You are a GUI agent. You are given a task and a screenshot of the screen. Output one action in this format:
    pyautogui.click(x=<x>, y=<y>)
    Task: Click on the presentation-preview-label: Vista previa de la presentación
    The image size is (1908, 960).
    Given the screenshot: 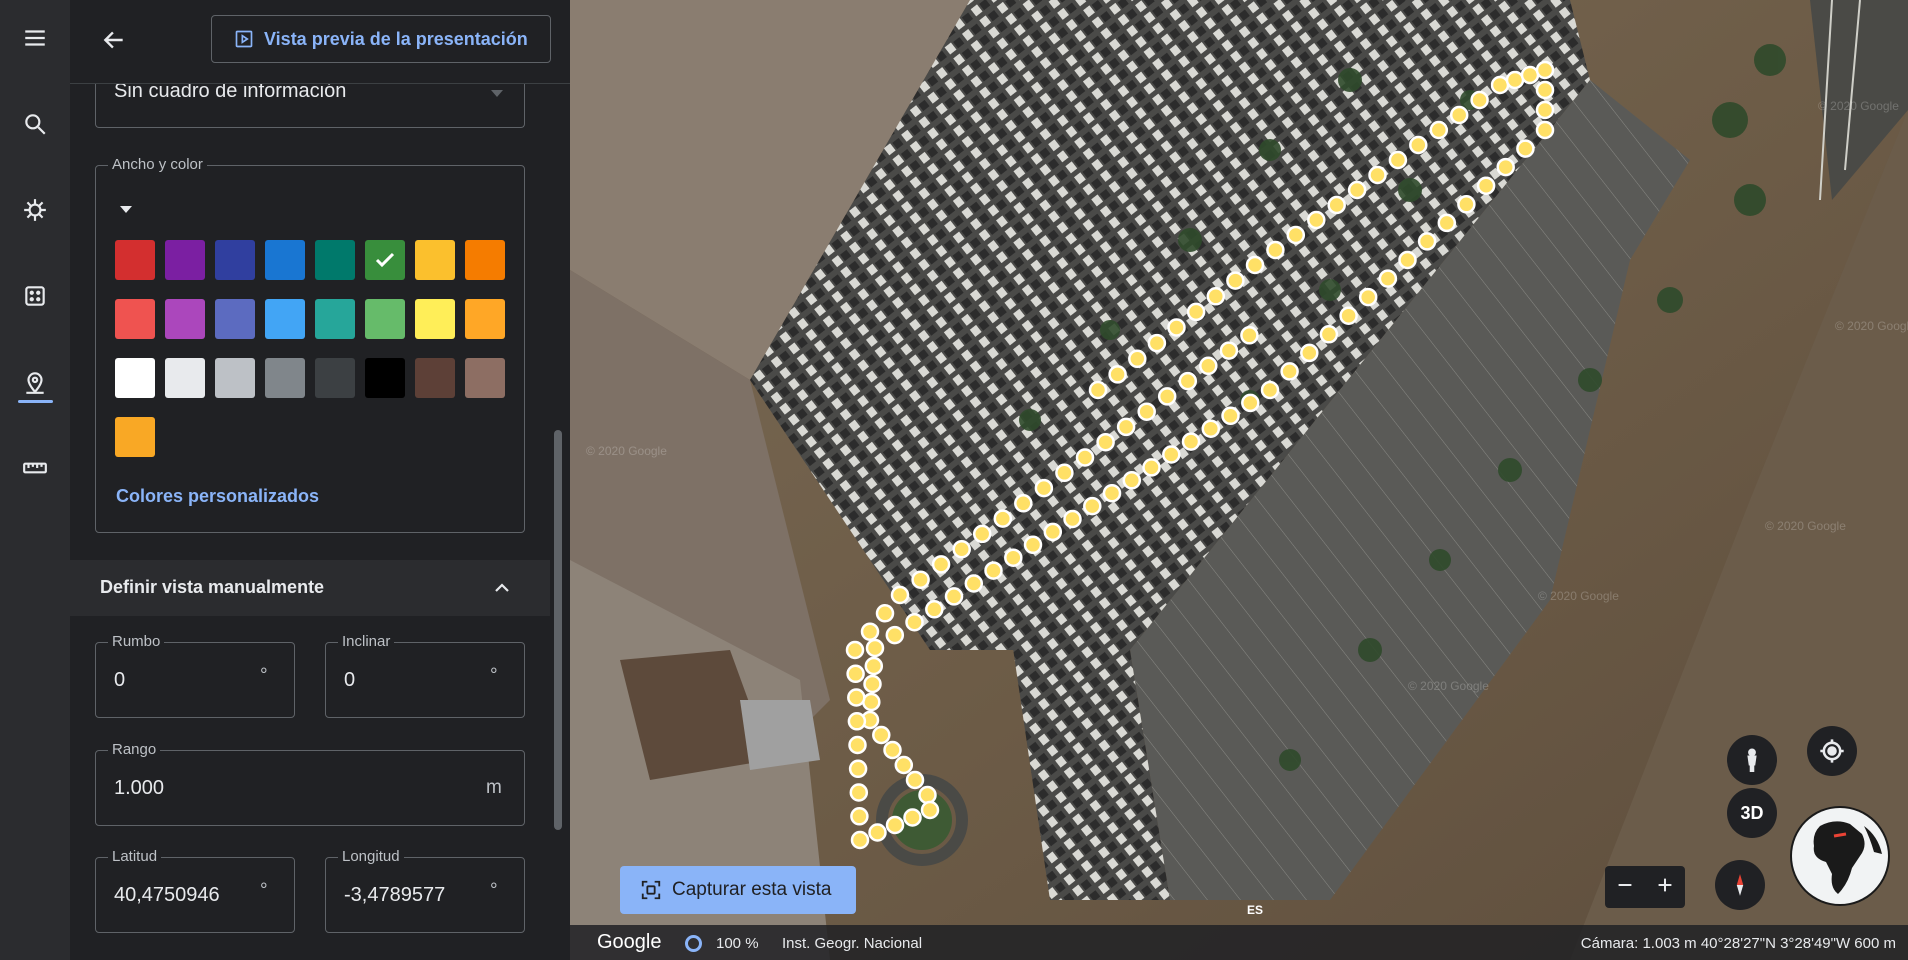 What is the action you would take?
    pyautogui.click(x=396, y=38)
    